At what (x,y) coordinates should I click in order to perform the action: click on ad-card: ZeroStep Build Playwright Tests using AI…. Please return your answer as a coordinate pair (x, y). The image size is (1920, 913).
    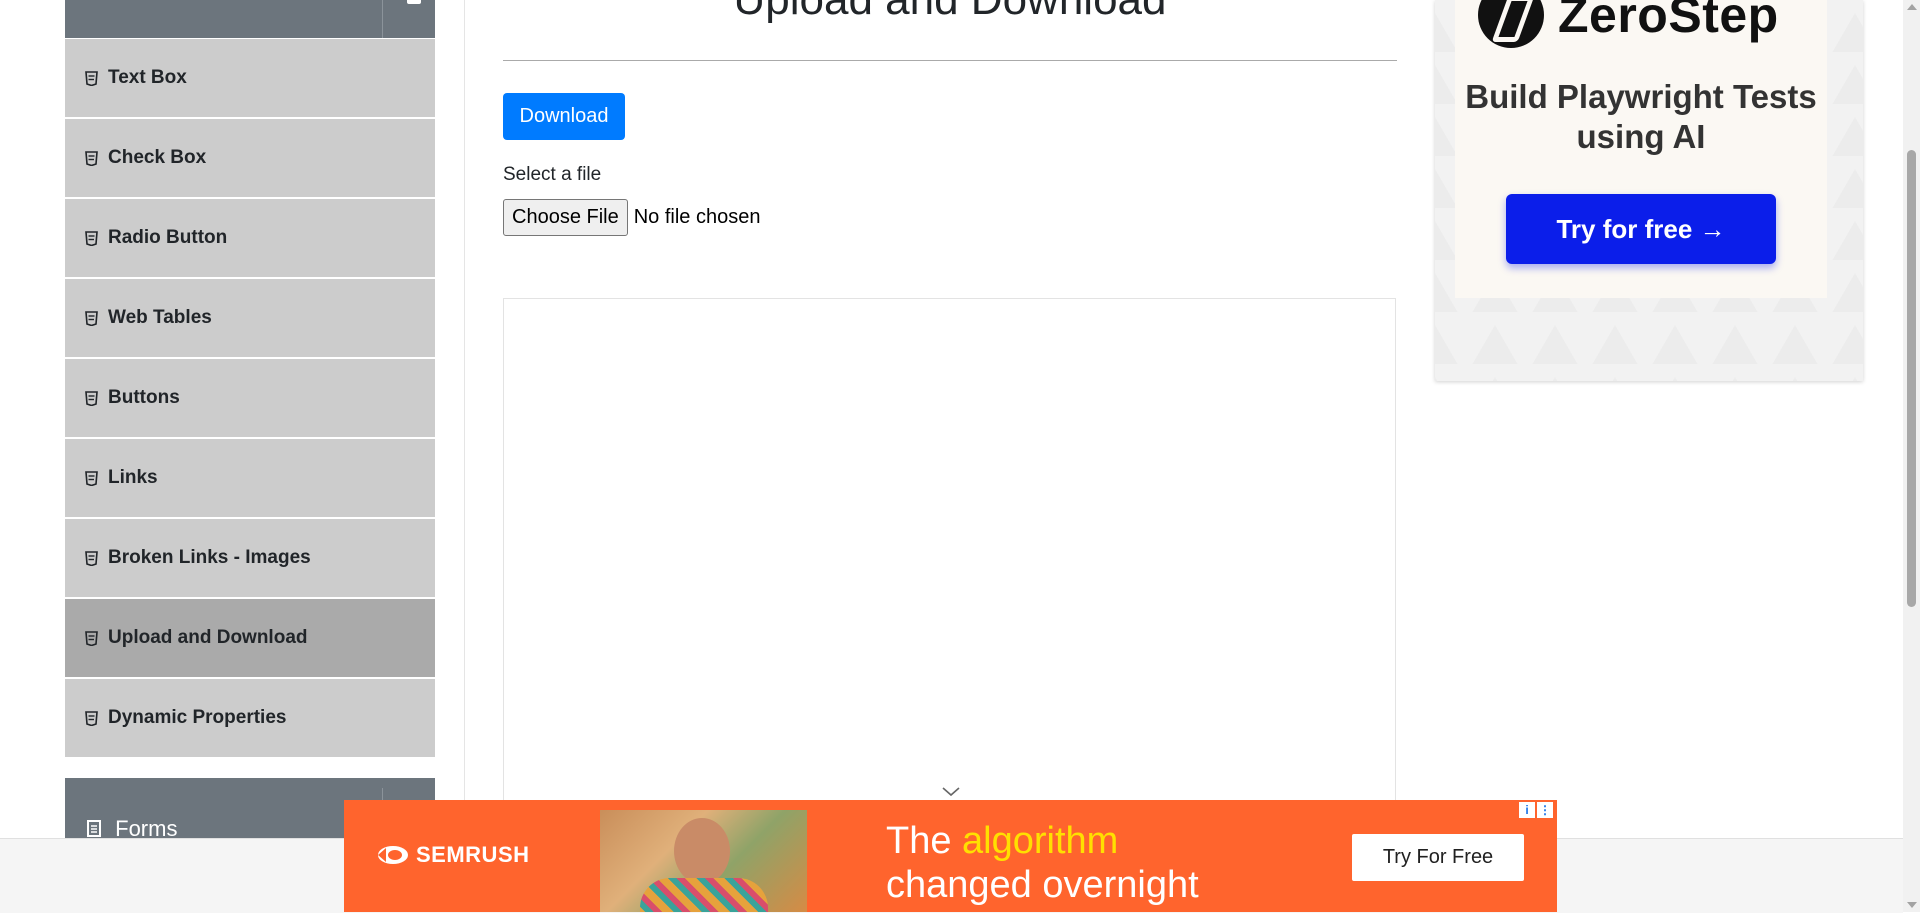
    Looking at the image, I should click on (1641, 149).